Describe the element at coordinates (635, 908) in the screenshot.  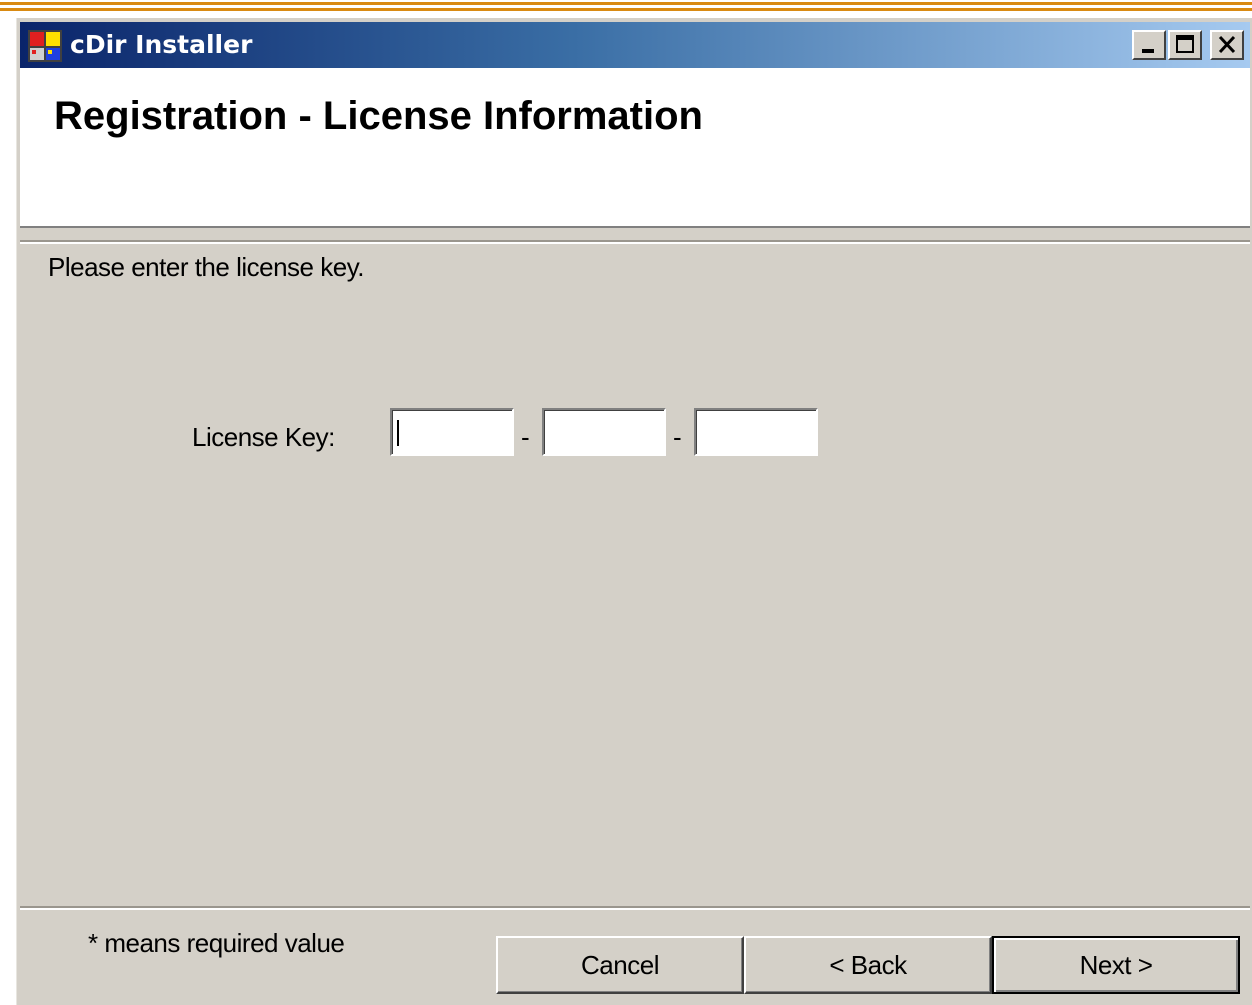
I see `footer-divider` at that location.